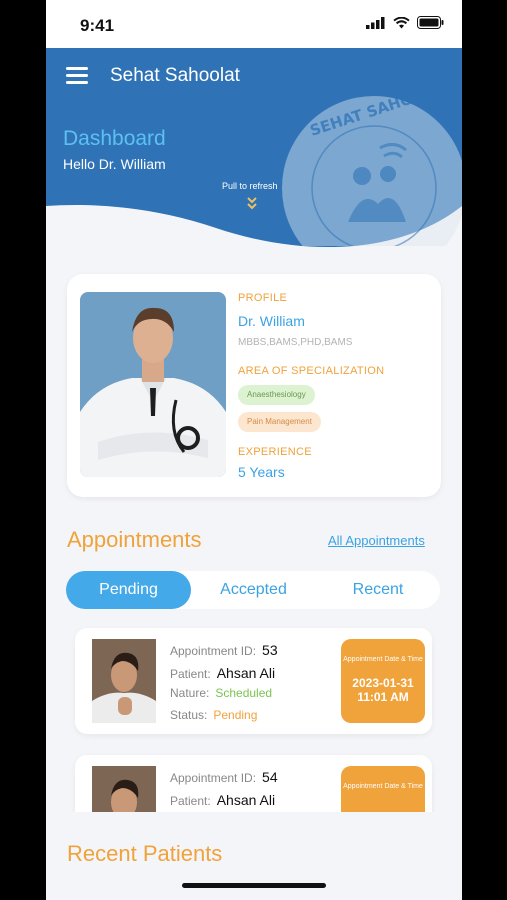 Image resolution: width=507 pixels, height=900 pixels. I want to click on status-icons, so click(405, 22).